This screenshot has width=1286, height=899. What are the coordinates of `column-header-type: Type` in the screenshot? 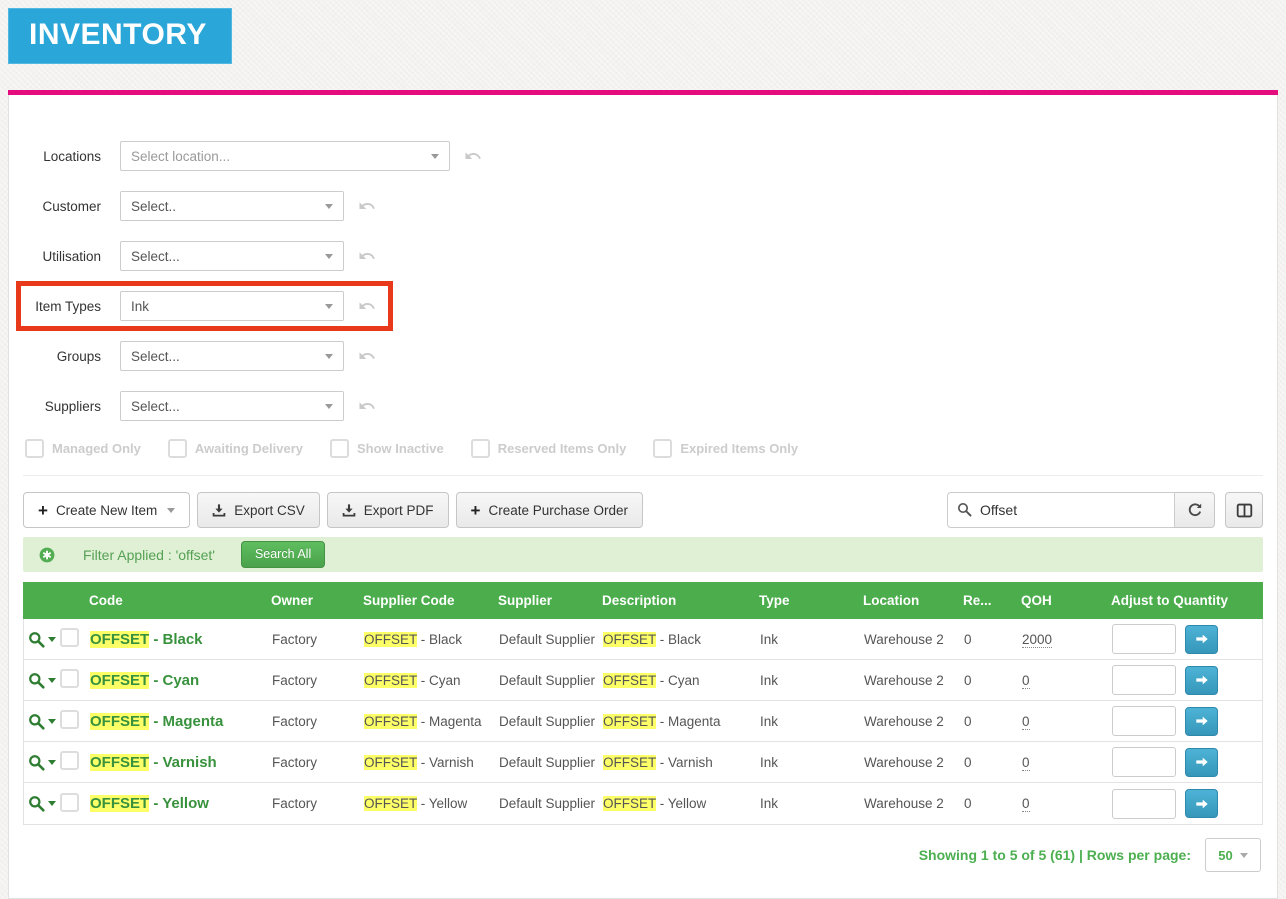 It's located at (811, 600).